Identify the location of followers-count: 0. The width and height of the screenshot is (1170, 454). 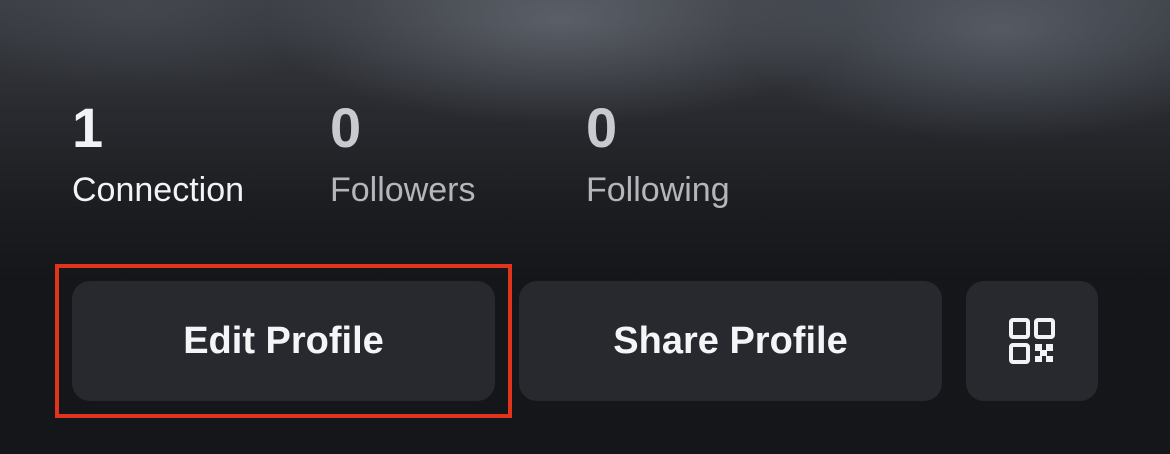
(346, 127).